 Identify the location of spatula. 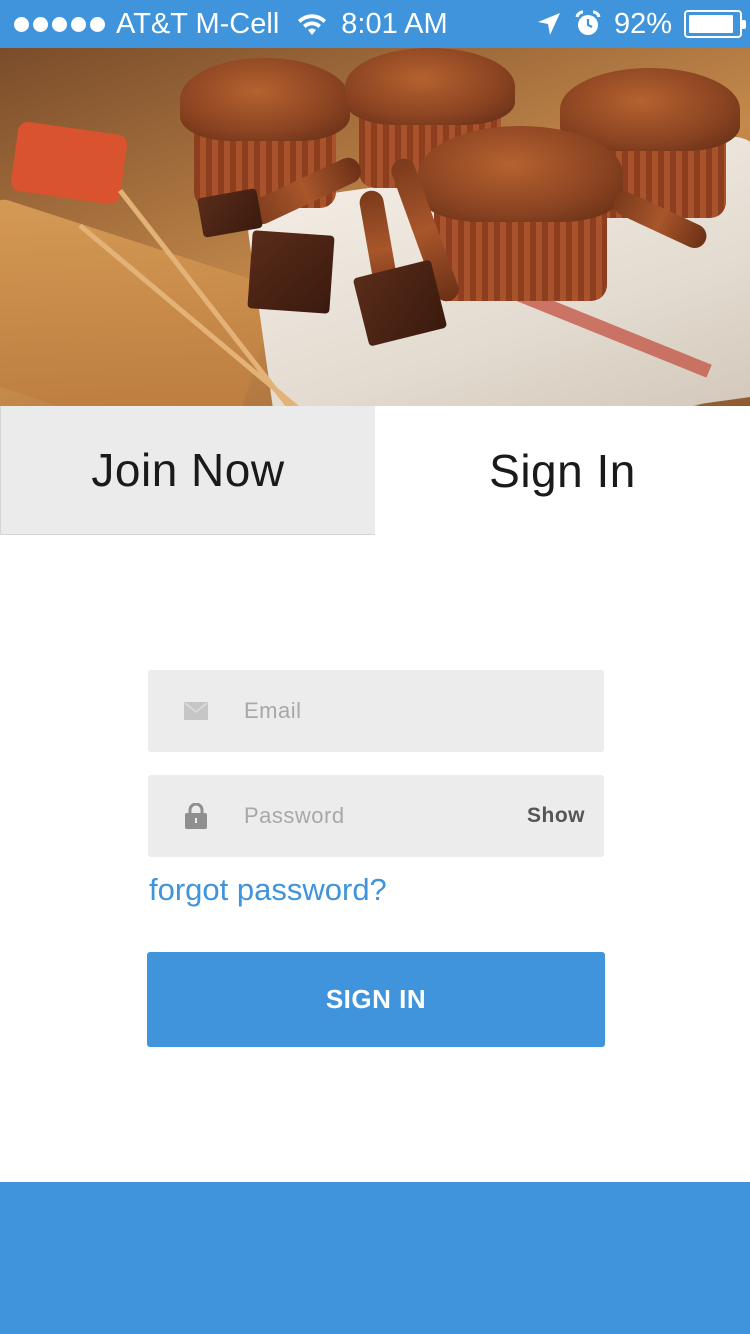
(69, 163).